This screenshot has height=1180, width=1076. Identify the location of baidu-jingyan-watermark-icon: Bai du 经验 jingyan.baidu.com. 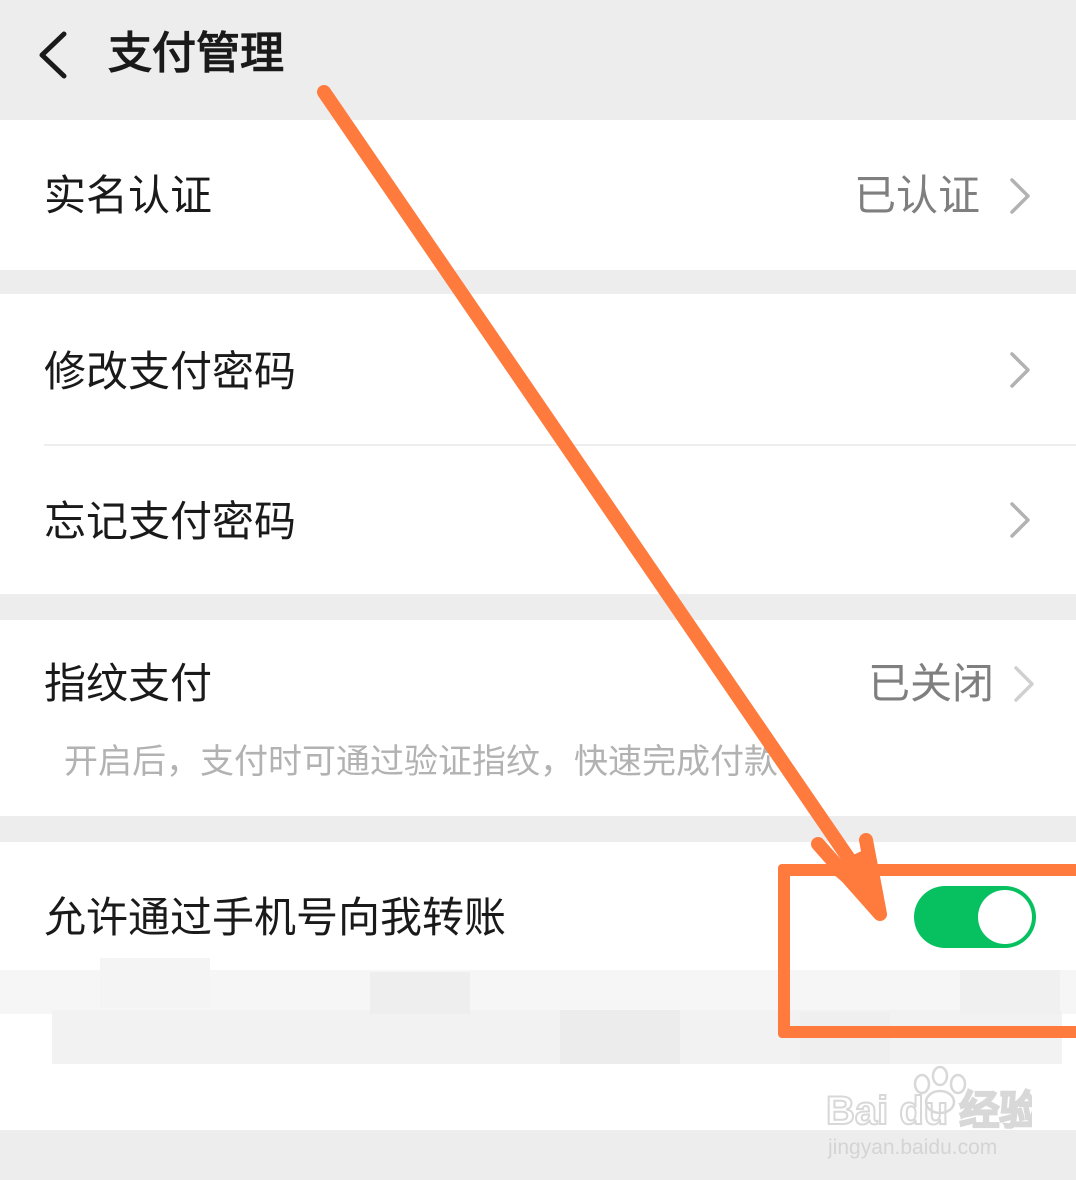
(928, 1112).